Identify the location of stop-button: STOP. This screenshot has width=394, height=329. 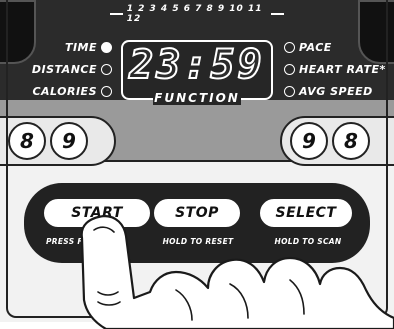
(197, 213).